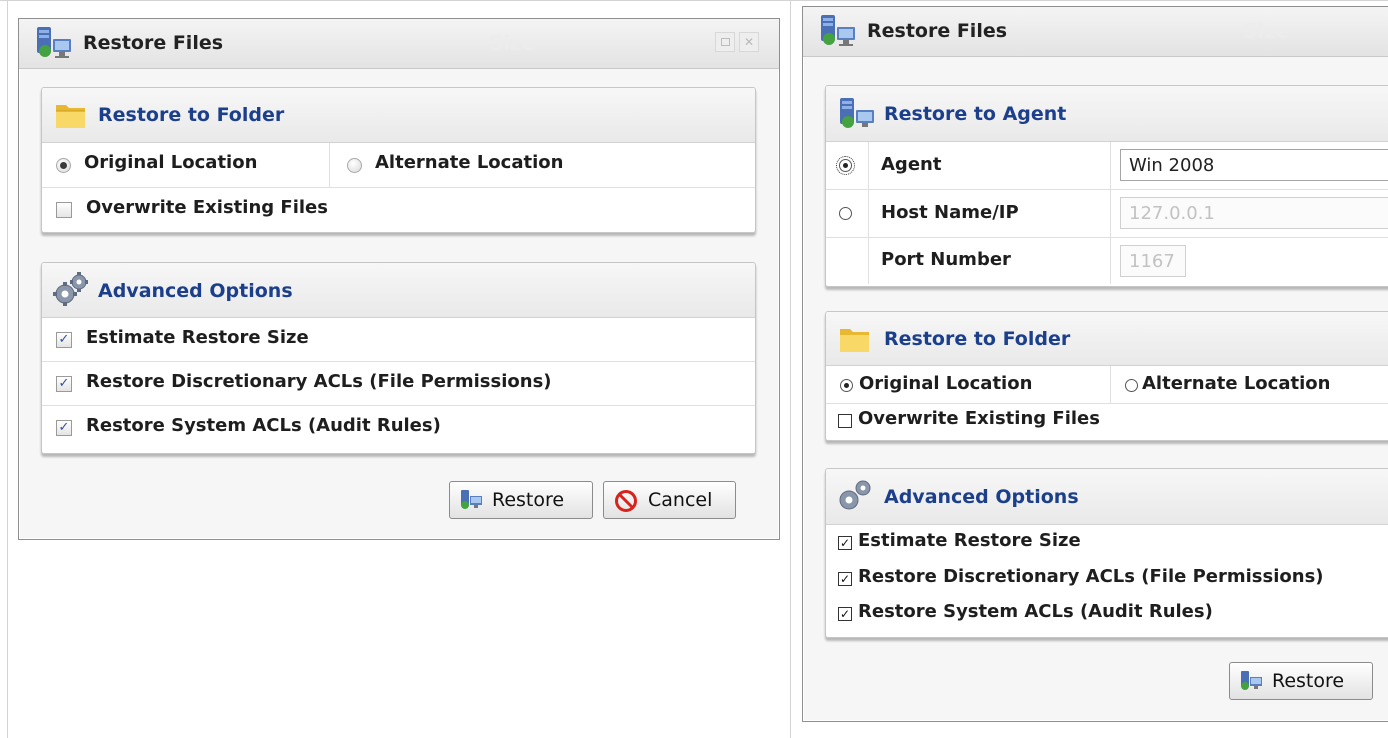 The width and height of the screenshot is (1388, 738). I want to click on frame-line-left, so click(7, 369).